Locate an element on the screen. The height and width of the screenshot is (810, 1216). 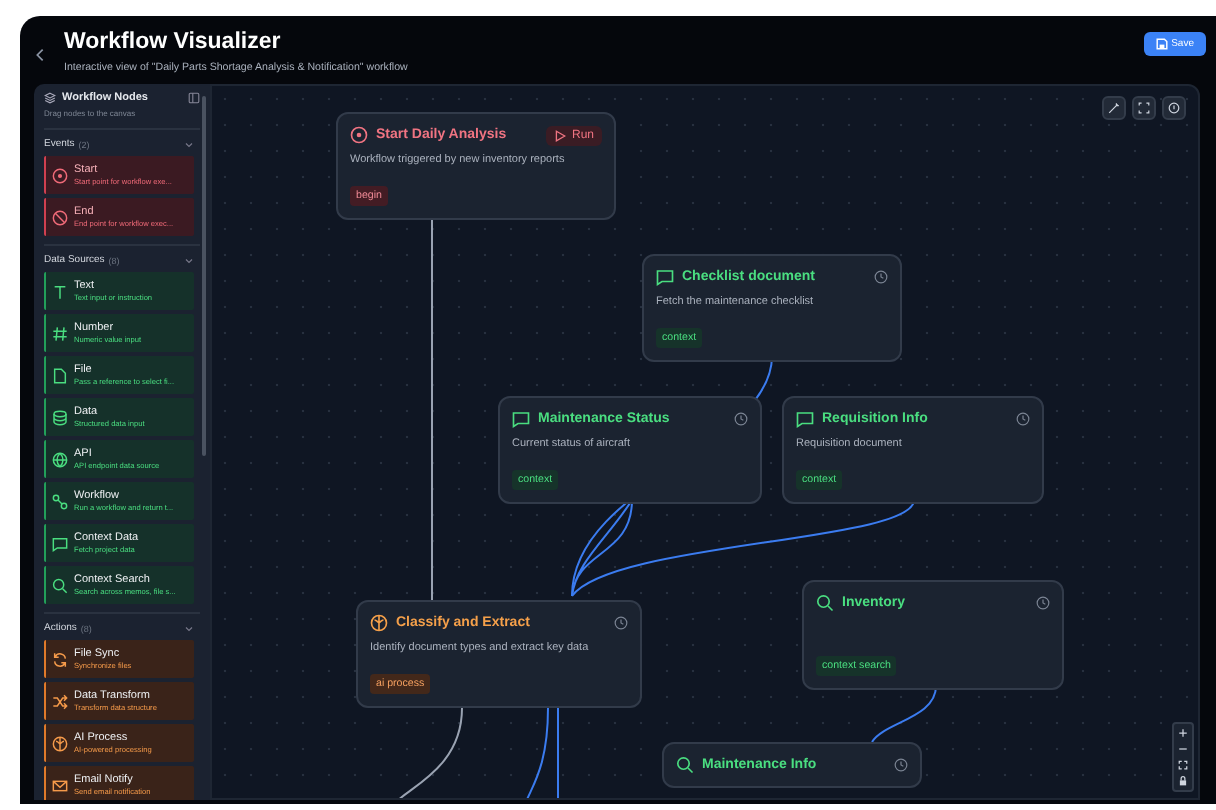
zoom-in-icon is located at coordinates (1183, 733).